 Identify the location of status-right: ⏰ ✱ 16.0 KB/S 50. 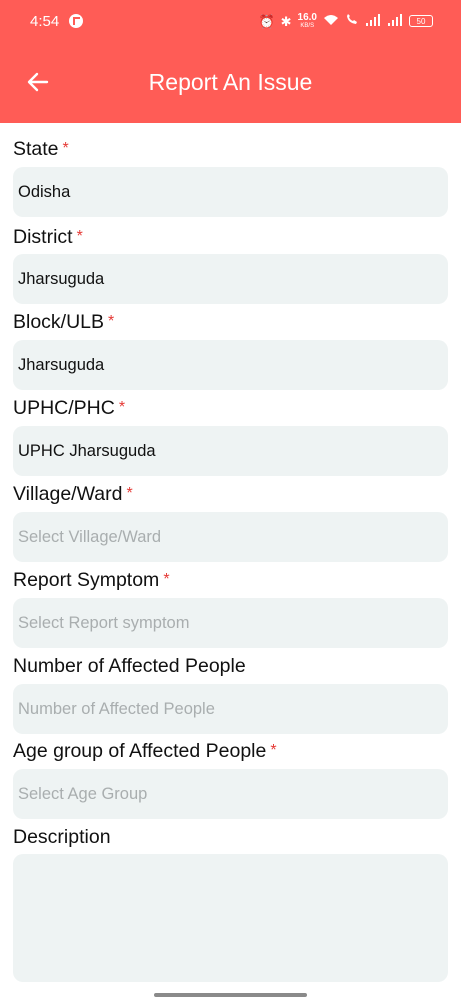
(345, 21).